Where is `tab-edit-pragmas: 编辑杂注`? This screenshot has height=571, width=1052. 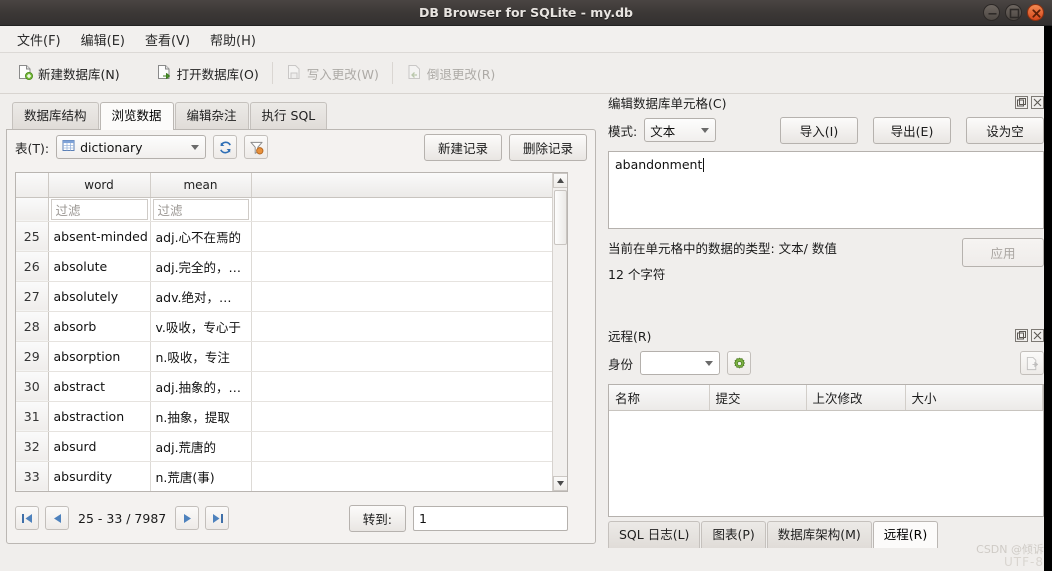 tab-edit-pragmas: 编辑杂注 is located at coordinates (211, 115).